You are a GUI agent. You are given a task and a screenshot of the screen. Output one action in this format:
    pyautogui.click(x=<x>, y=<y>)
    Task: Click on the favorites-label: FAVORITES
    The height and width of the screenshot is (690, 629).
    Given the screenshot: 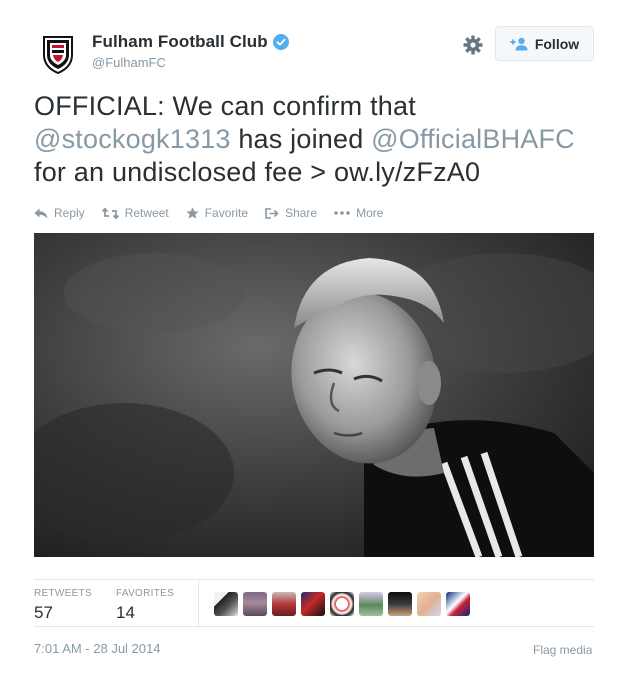 What is the action you would take?
    pyautogui.click(x=145, y=593)
    